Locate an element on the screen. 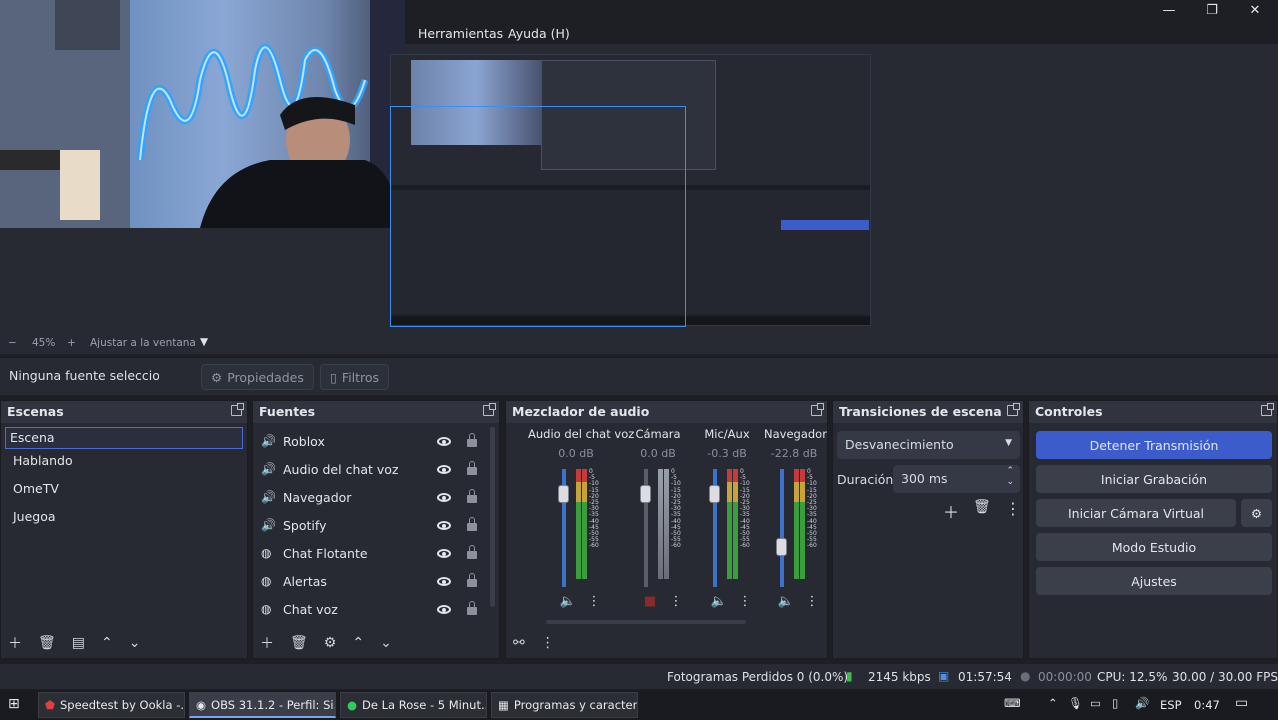 The width and height of the screenshot is (1278, 720). volume-icon: 🔊 is located at coordinates (1142, 703).